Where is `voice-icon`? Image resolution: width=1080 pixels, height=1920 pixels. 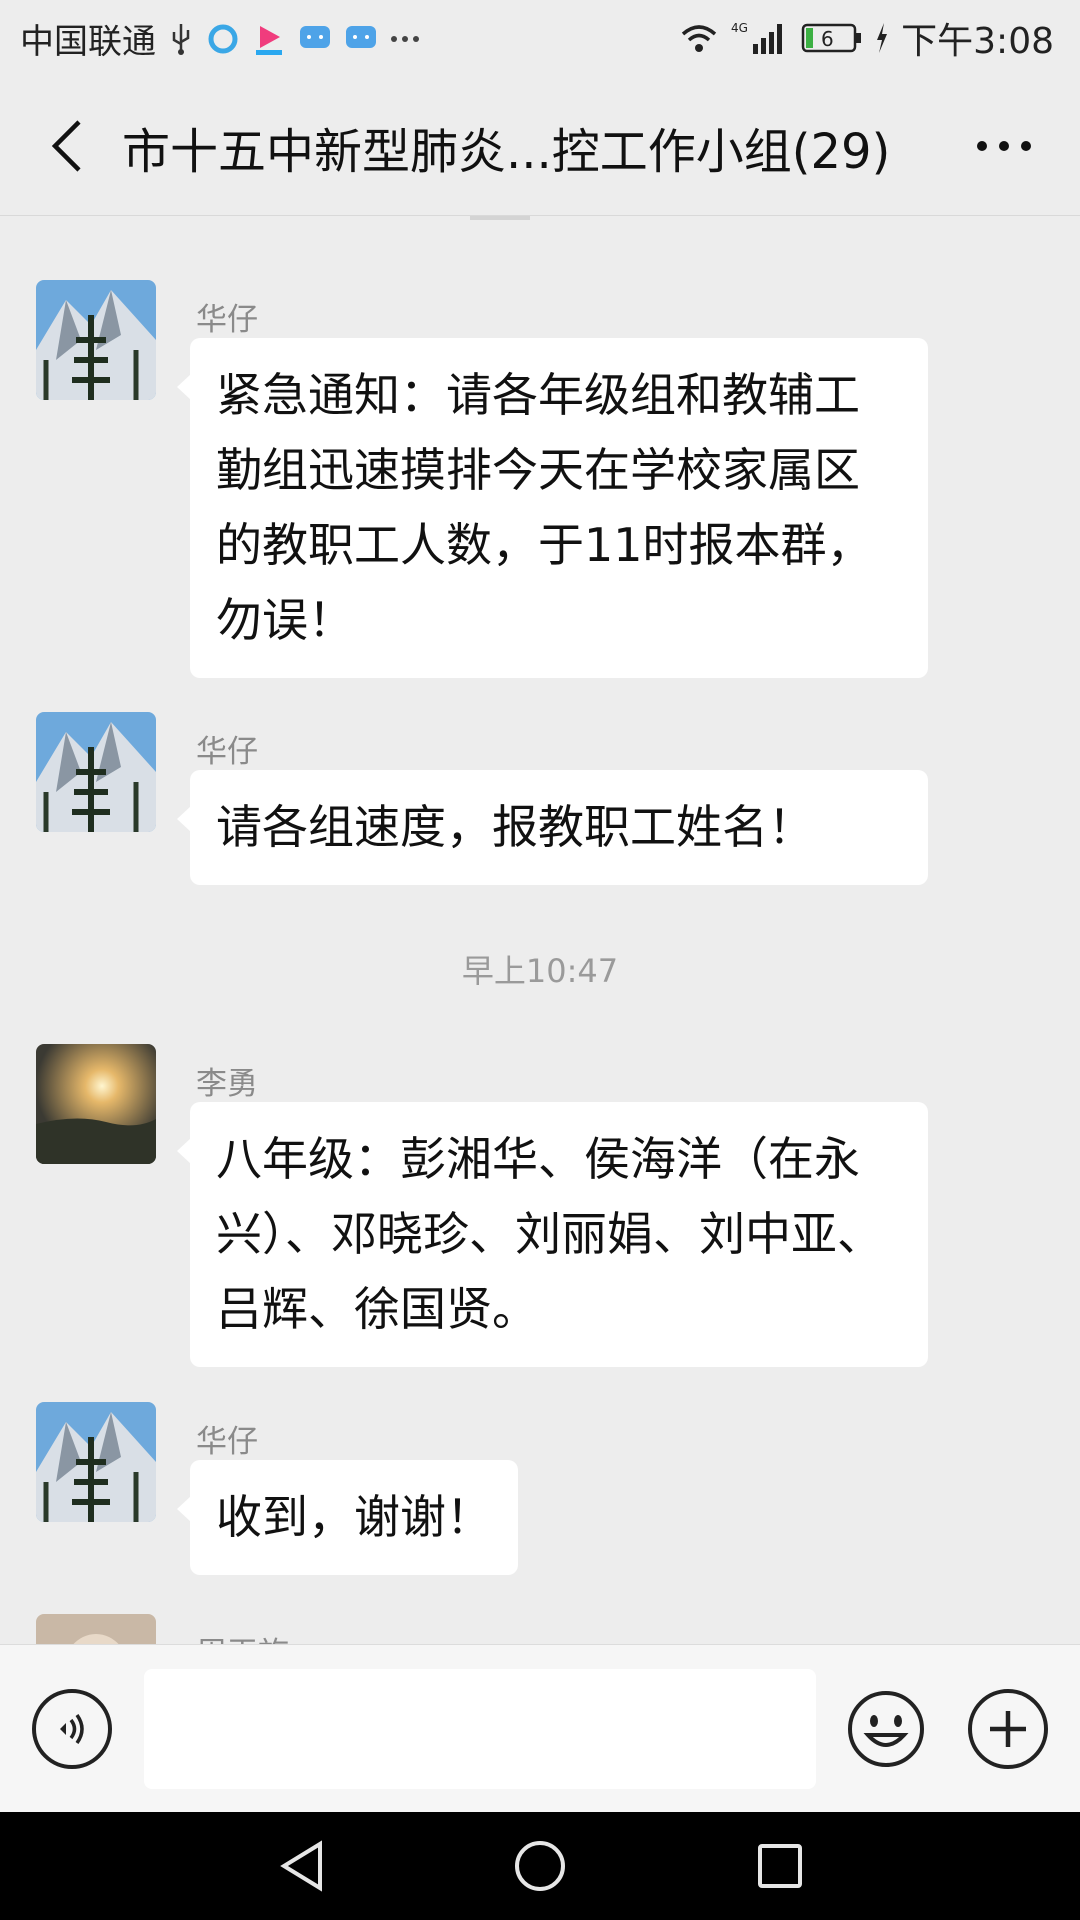 voice-icon is located at coordinates (72, 1729).